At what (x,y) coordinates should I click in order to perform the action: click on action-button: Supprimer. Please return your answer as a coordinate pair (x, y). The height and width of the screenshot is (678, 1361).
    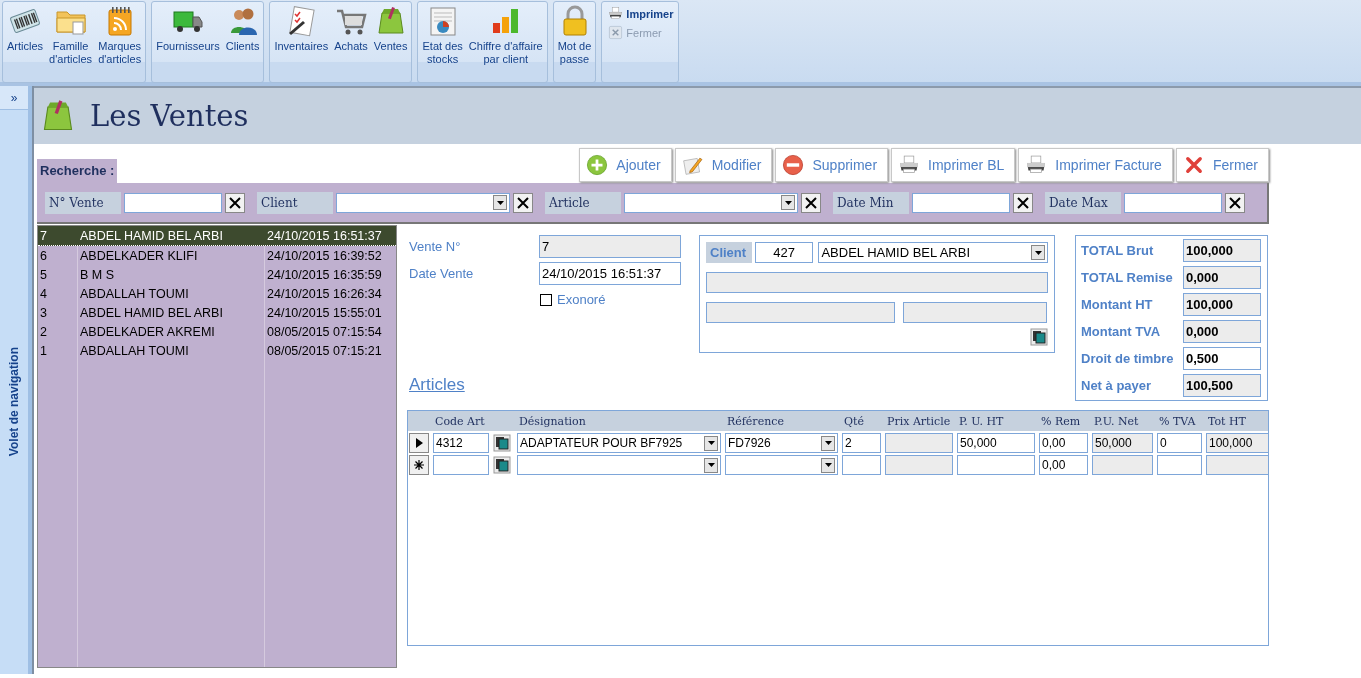
    Looking at the image, I should click on (832, 165).